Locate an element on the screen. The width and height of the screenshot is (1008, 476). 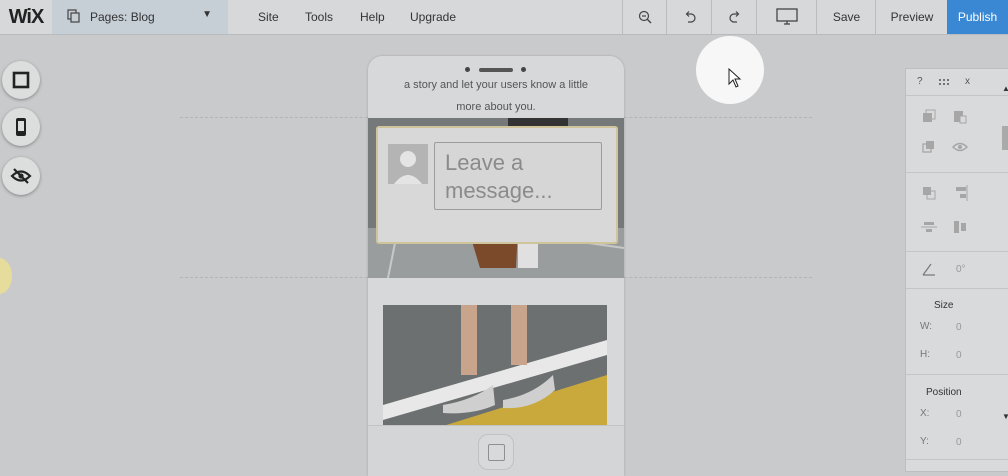
close-button: x is located at coordinates (967, 81).